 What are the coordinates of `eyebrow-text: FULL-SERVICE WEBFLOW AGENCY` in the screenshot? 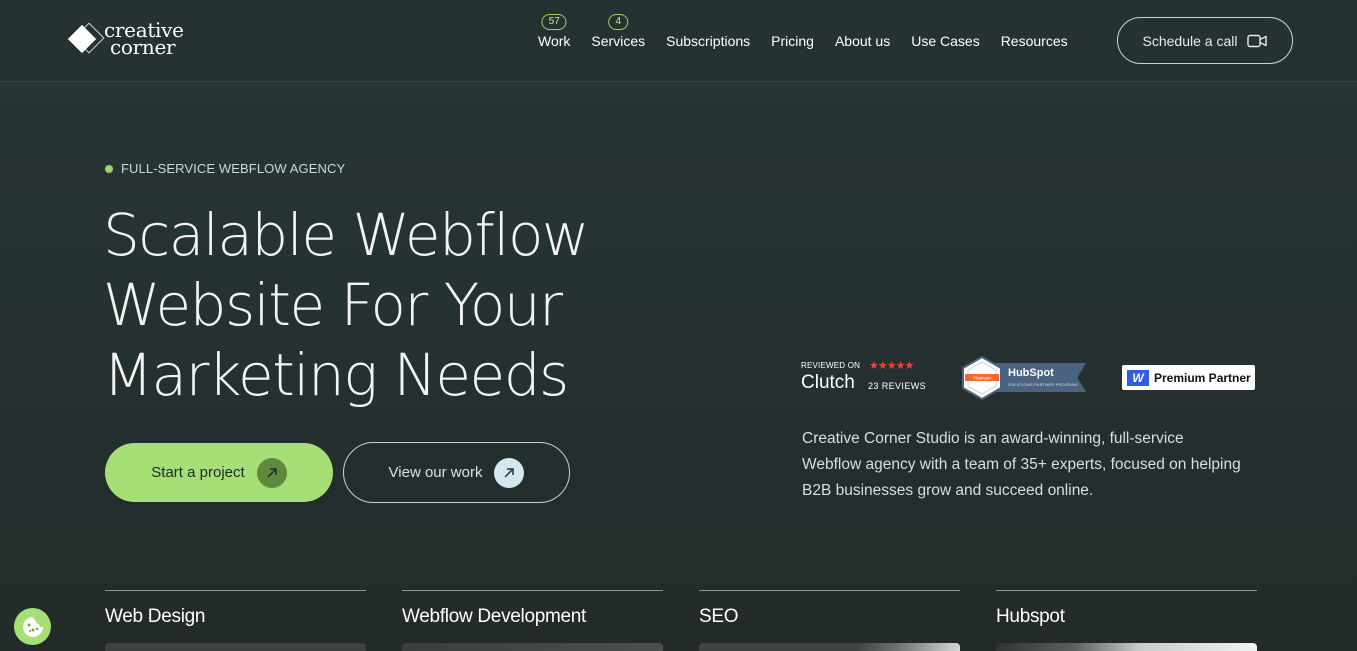 It's located at (233, 168).